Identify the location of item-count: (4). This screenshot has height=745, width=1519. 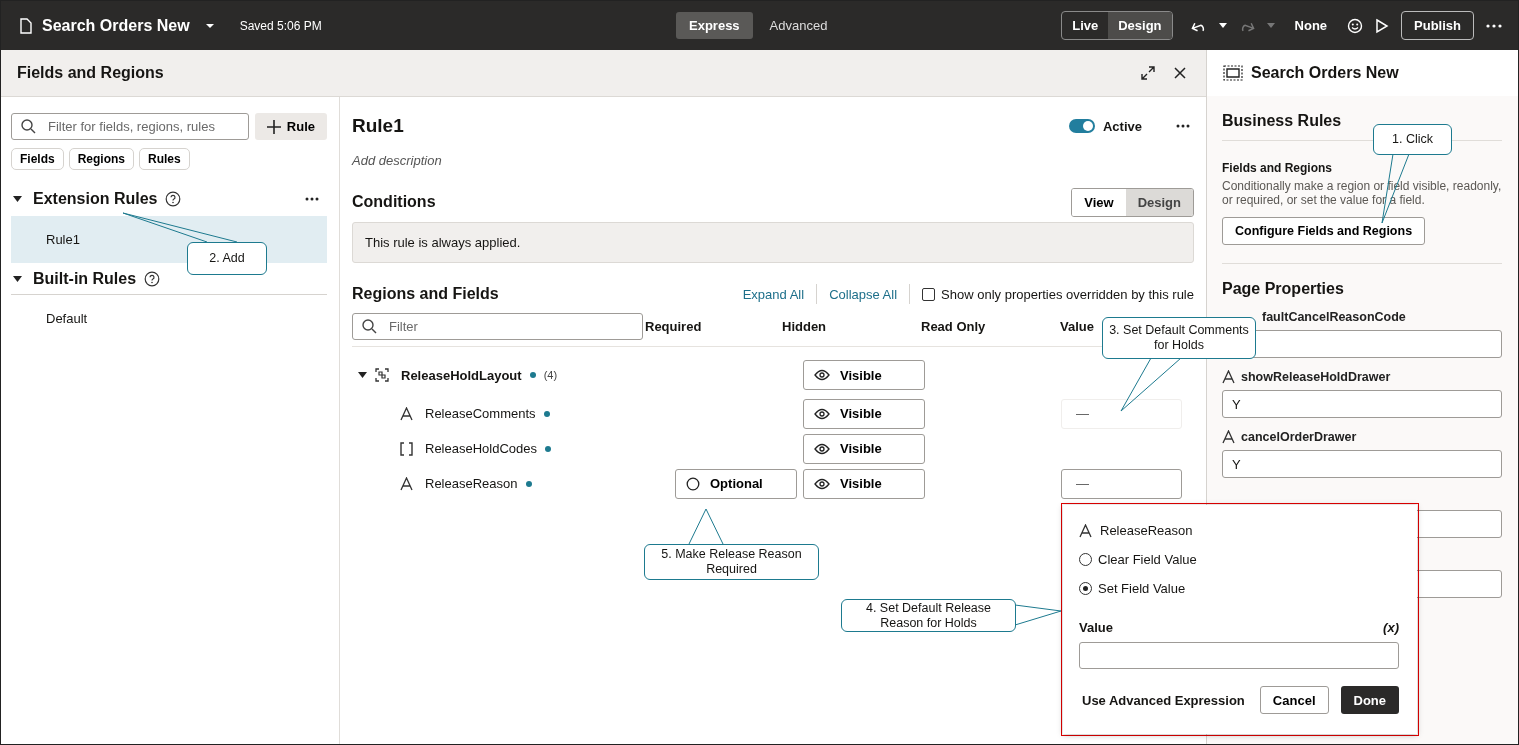
(550, 375).